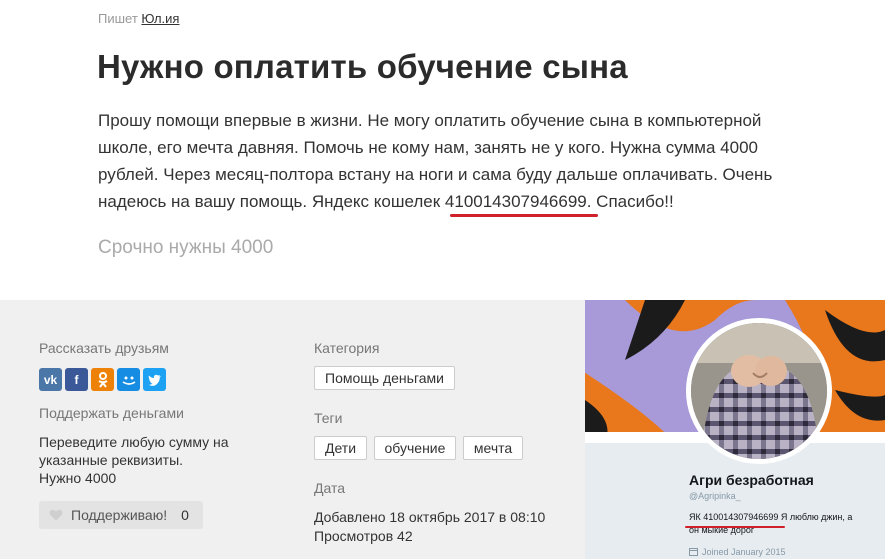 This screenshot has height=559, width=885. I want to click on wallet-number: 410014307946699, so click(515, 201).